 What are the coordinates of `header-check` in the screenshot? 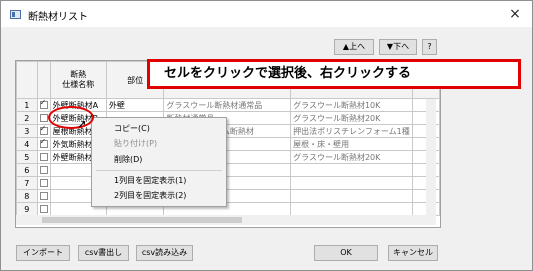 It's located at (43, 80).